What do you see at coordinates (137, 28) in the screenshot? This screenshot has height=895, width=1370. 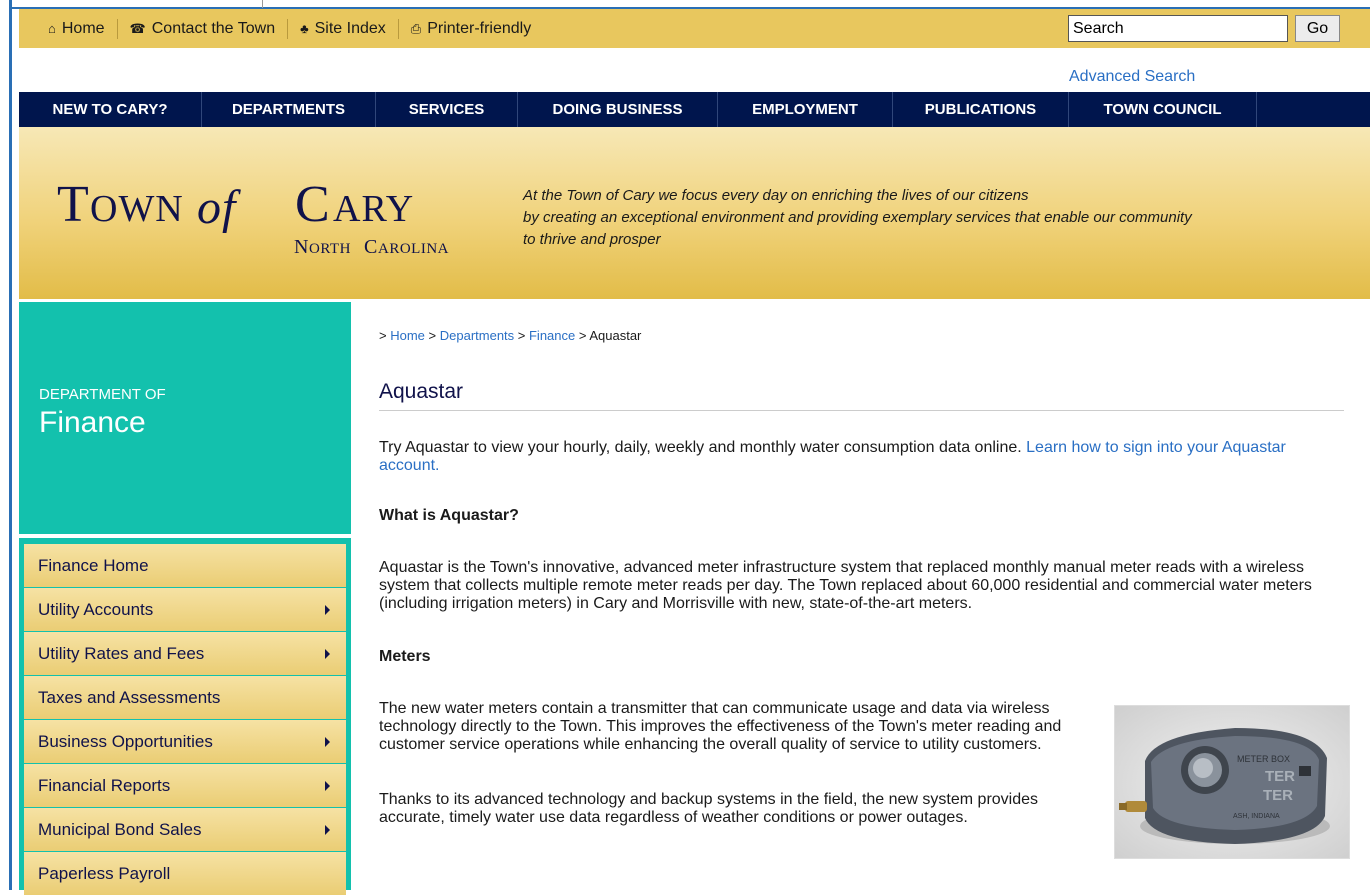 I see `phone-icon: ☎` at bounding box center [137, 28].